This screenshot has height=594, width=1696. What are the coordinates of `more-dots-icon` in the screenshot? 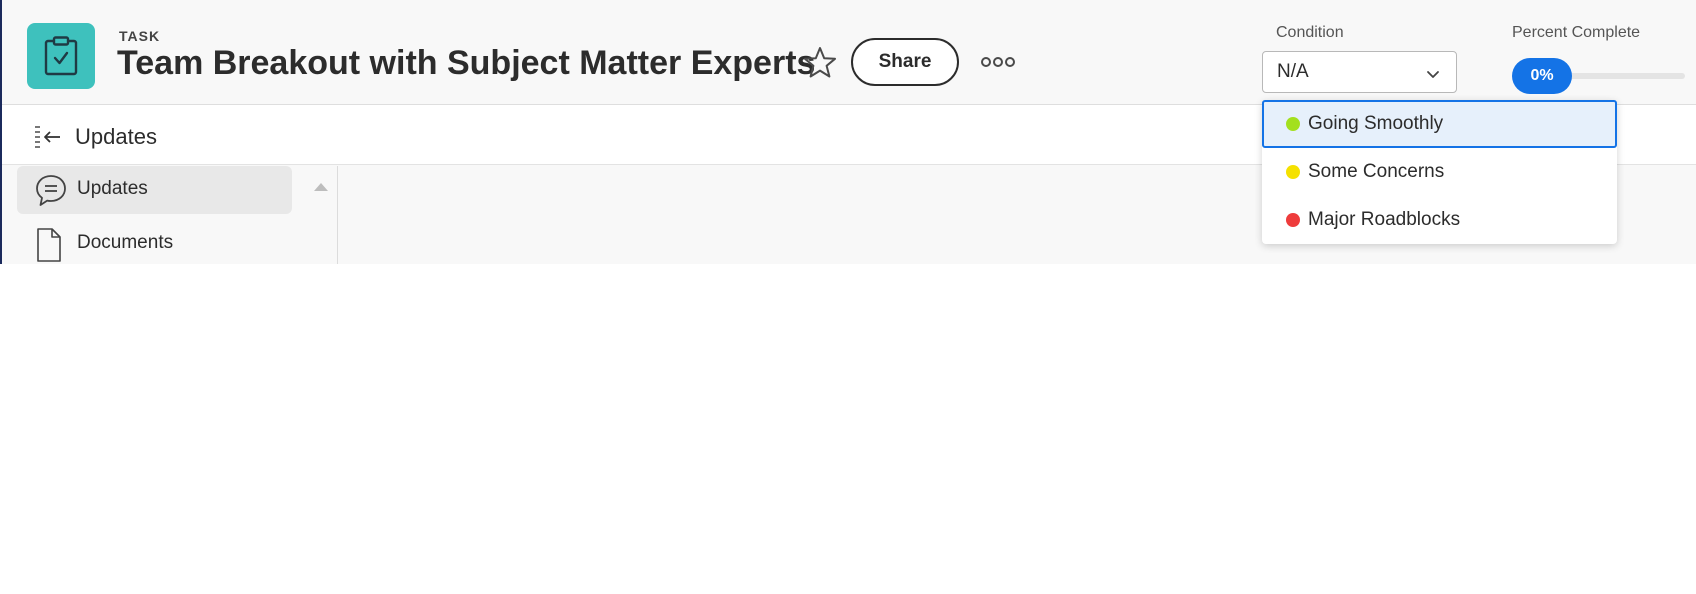 It's located at (998, 62).